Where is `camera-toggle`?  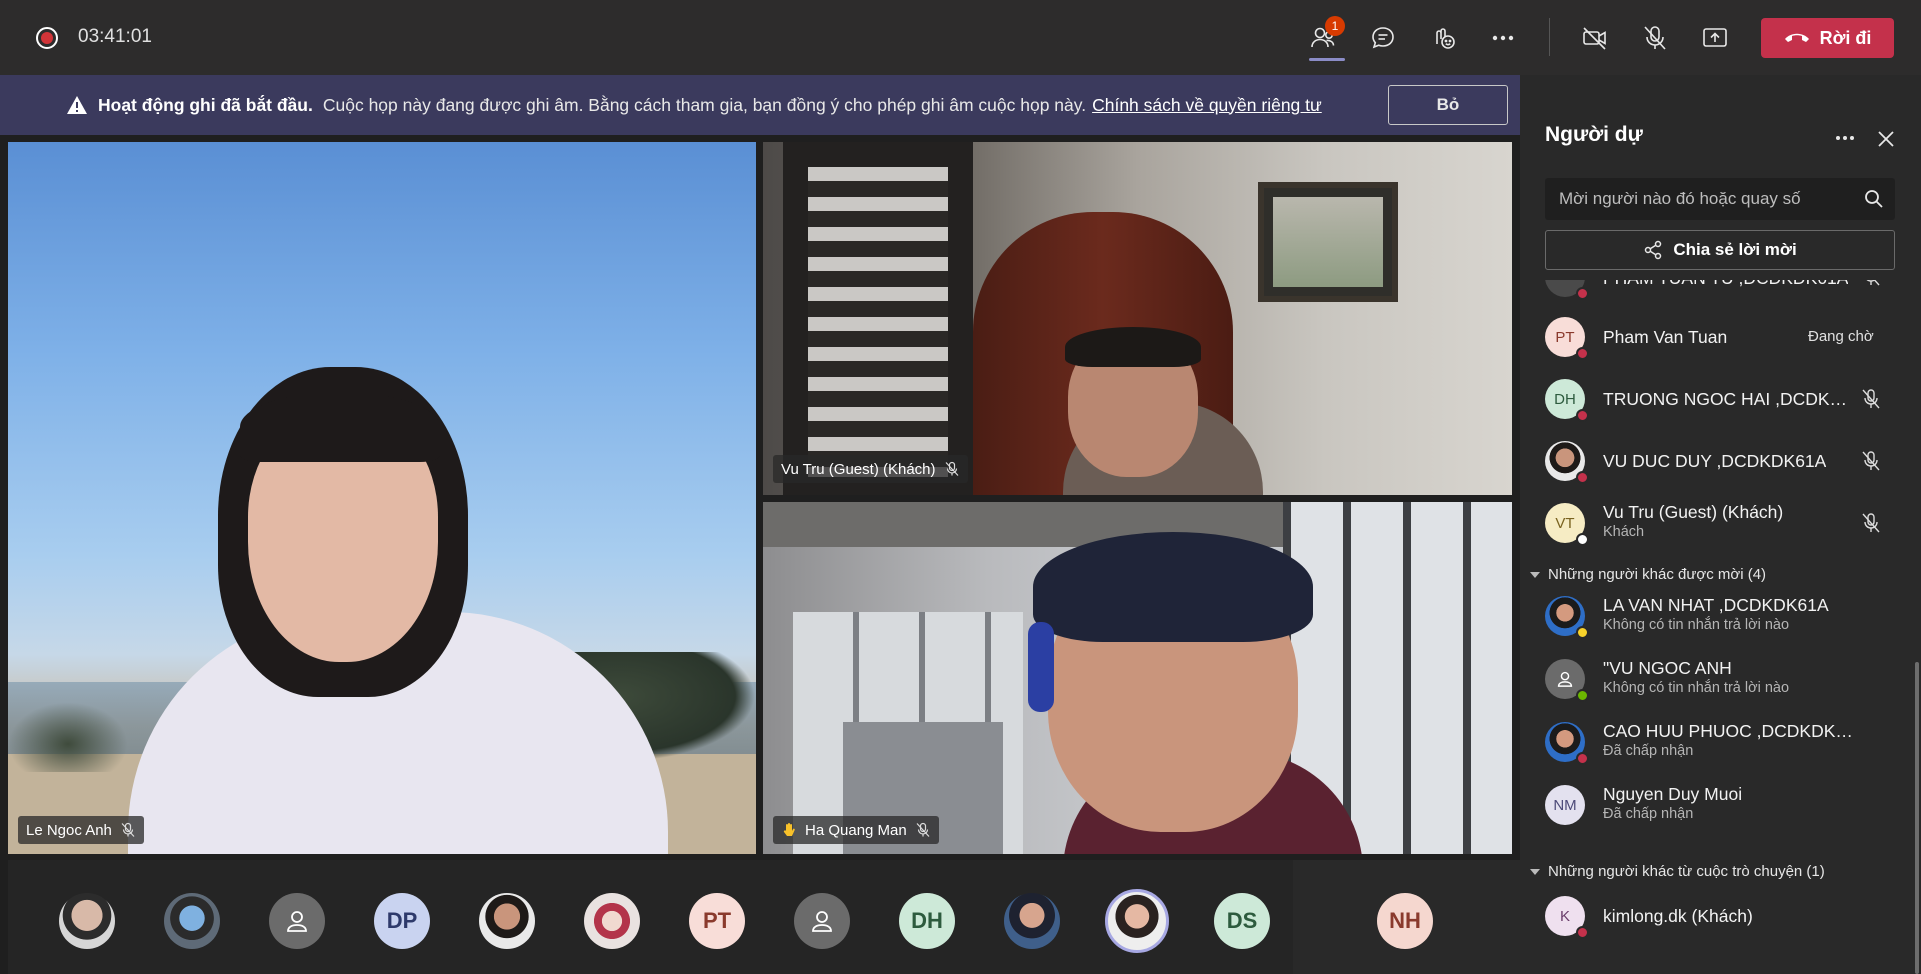 camera-toggle is located at coordinates (1595, 38).